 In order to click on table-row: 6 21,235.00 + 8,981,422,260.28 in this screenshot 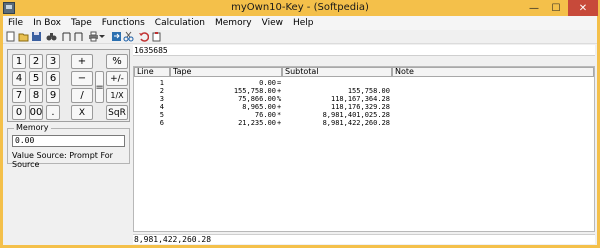, I will do `click(364, 123)`.